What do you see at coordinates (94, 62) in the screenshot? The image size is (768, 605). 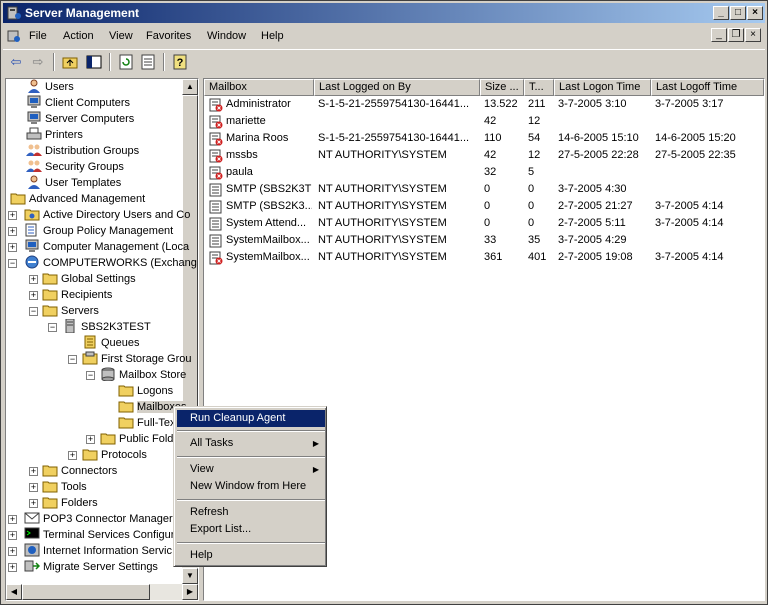 I see `show-hide-tree-icon` at bounding box center [94, 62].